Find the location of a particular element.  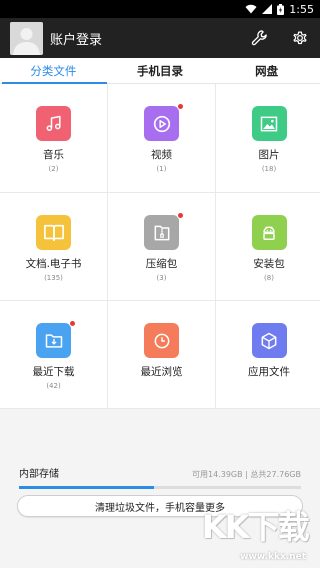

zip-icon is located at coordinates (161, 232).